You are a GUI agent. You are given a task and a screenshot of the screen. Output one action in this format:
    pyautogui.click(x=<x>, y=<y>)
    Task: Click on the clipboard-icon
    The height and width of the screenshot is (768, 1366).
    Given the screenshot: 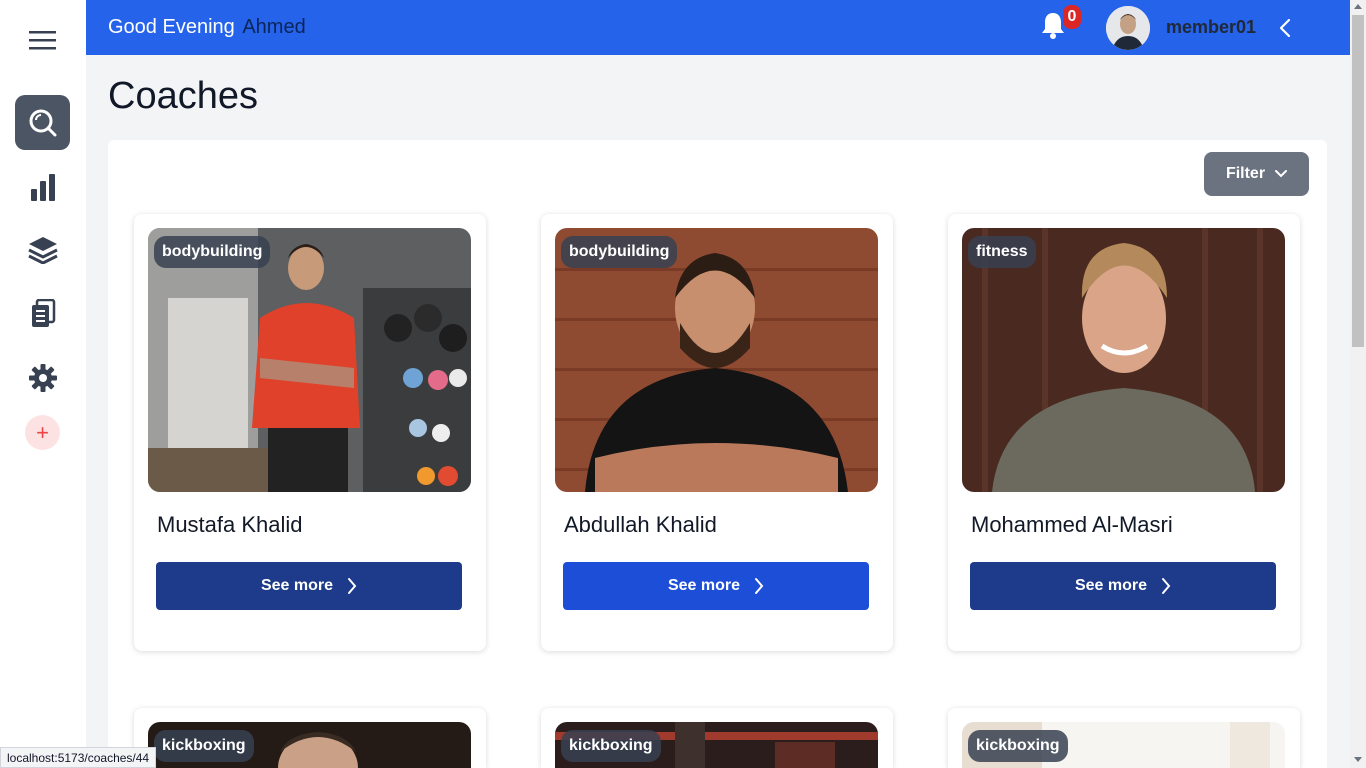 What is the action you would take?
    pyautogui.click(x=43, y=312)
    